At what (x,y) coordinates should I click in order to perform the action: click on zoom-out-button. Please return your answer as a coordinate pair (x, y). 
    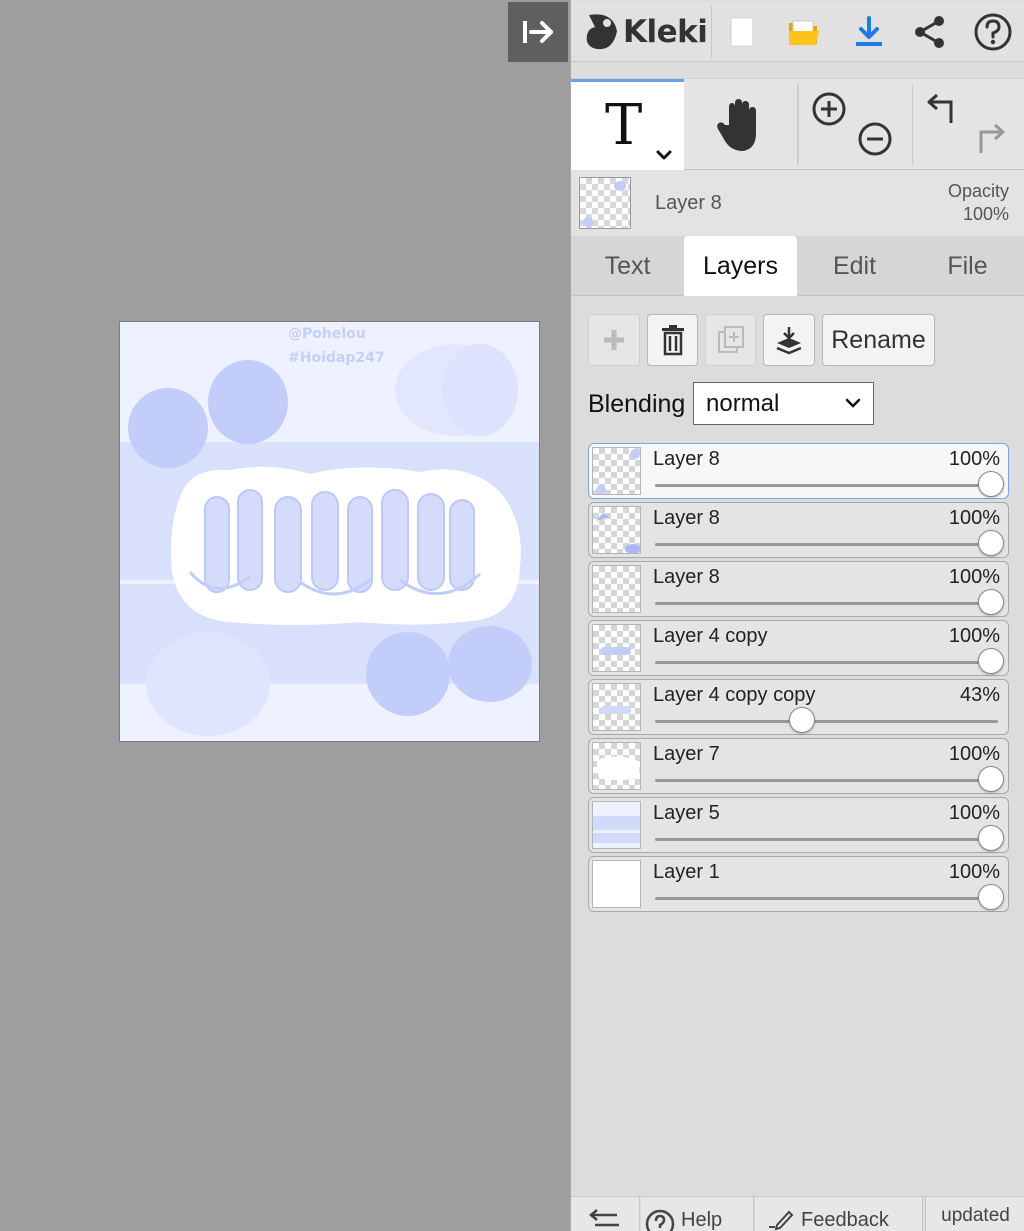
    Looking at the image, I should click on (877, 141).